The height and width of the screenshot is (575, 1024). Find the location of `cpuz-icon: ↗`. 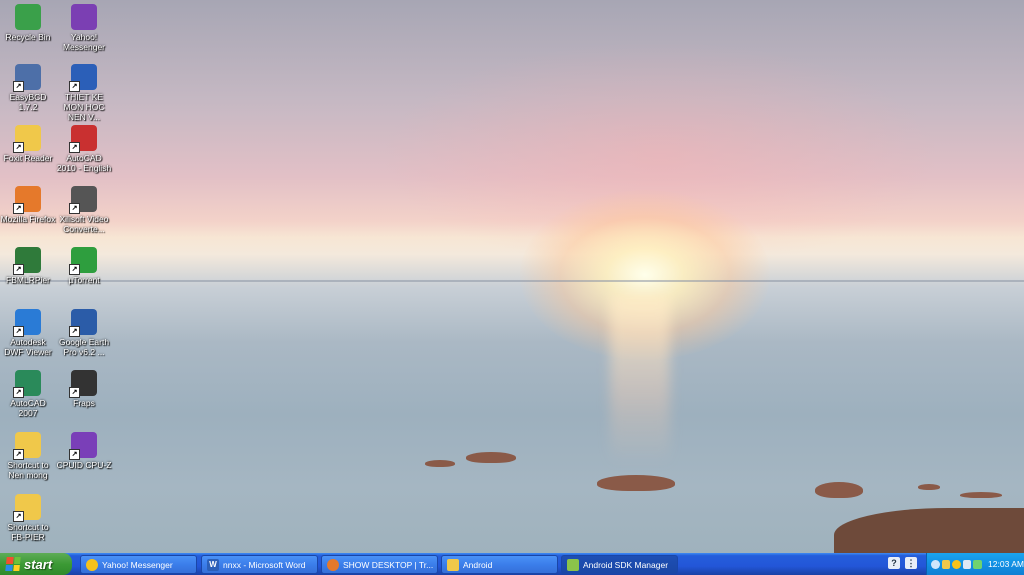

cpuz-icon: ↗ is located at coordinates (83, 446).